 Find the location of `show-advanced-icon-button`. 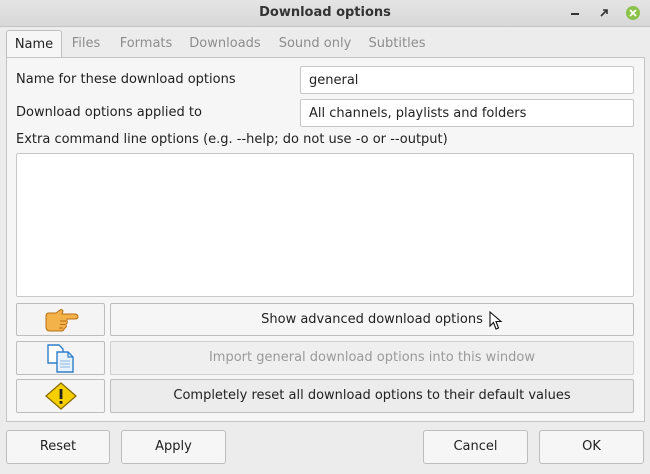

show-advanced-icon-button is located at coordinates (60, 319).